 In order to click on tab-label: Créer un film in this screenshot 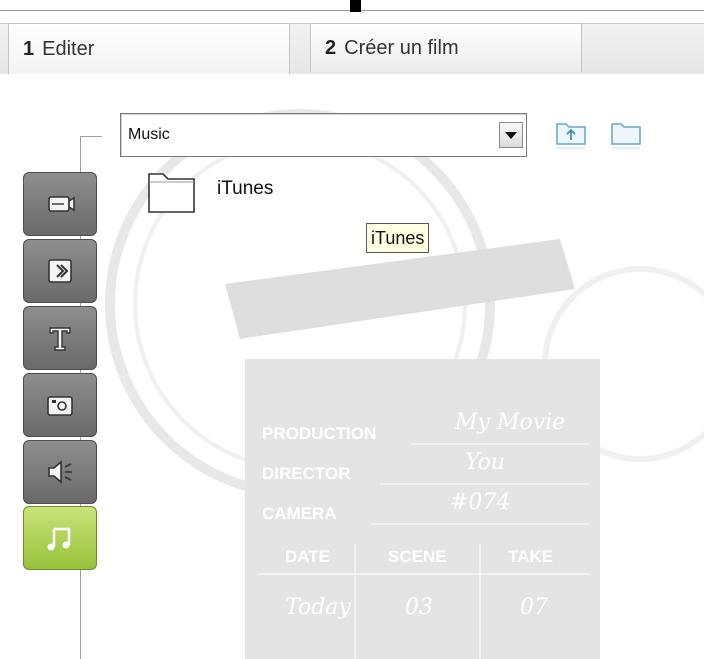, I will do `click(401, 47)`.